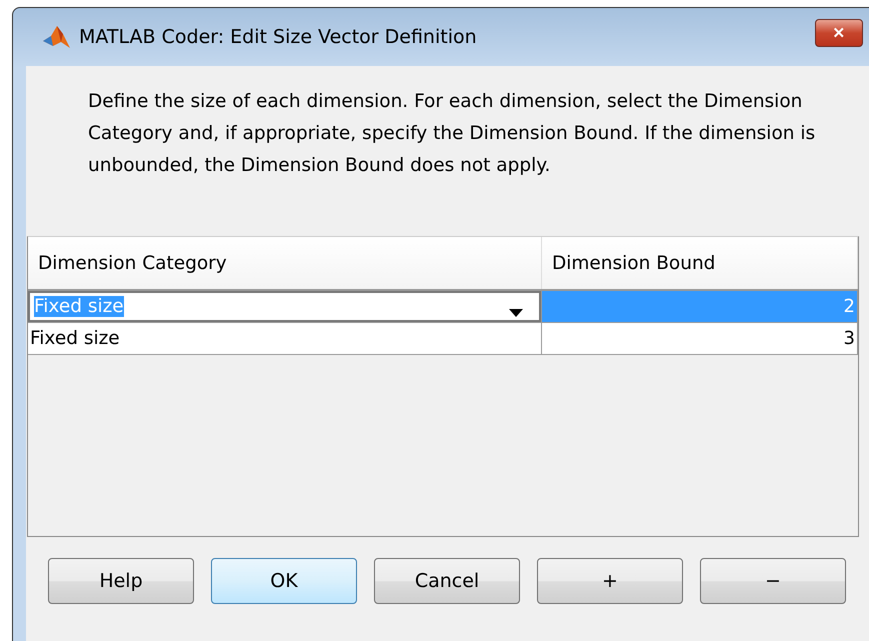 Image resolution: width=869 pixels, height=641 pixels. Describe the element at coordinates (839, 33) in the screenshot. I see `close-button: ✕` at that location.